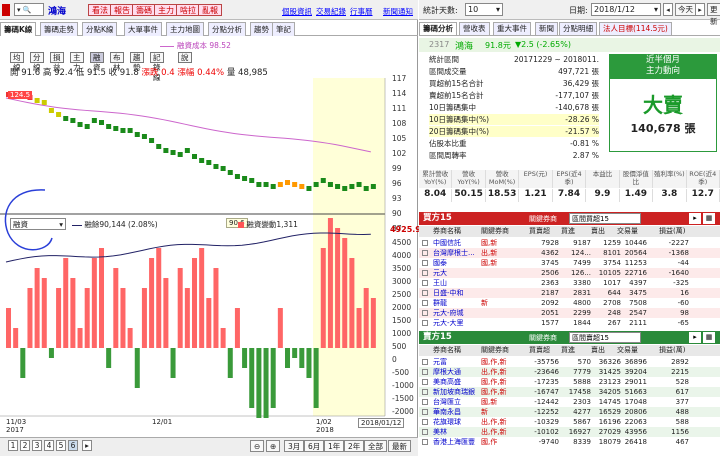 The height and width of the screenshot is (456, 720). What do you see at coordinates (569, 323) in the screenshot?
I see `table-row: 元大-大里 1577 1844 267 2111 -65` at bounding box center [569, 323].